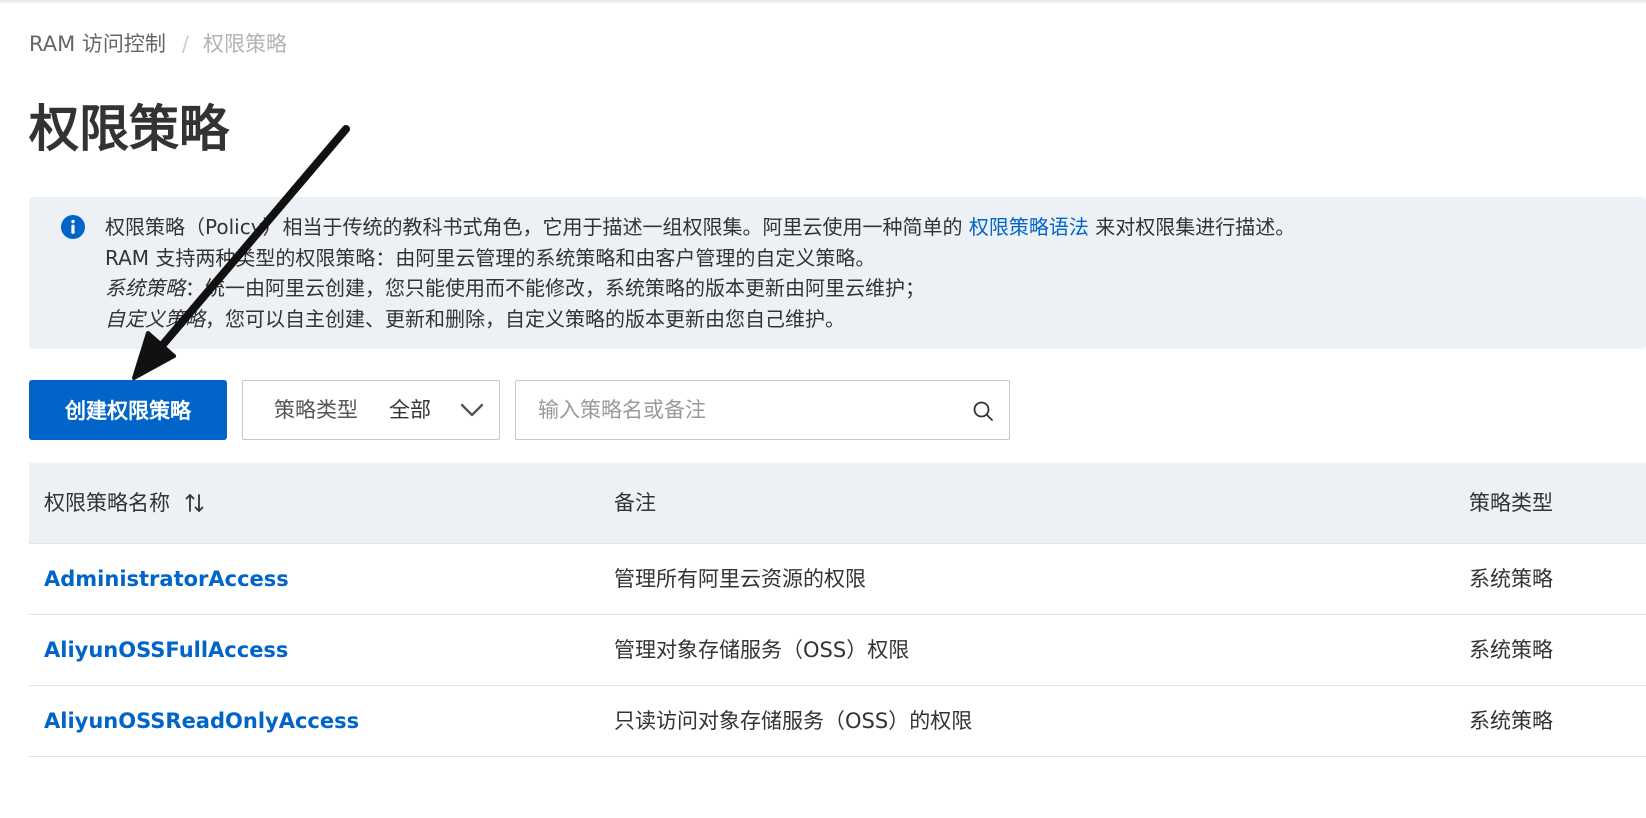 This screenshot has width=1646, height=818. I want to click on breadcrumb-root-link: RAM 访问控制, so click(97, 44).